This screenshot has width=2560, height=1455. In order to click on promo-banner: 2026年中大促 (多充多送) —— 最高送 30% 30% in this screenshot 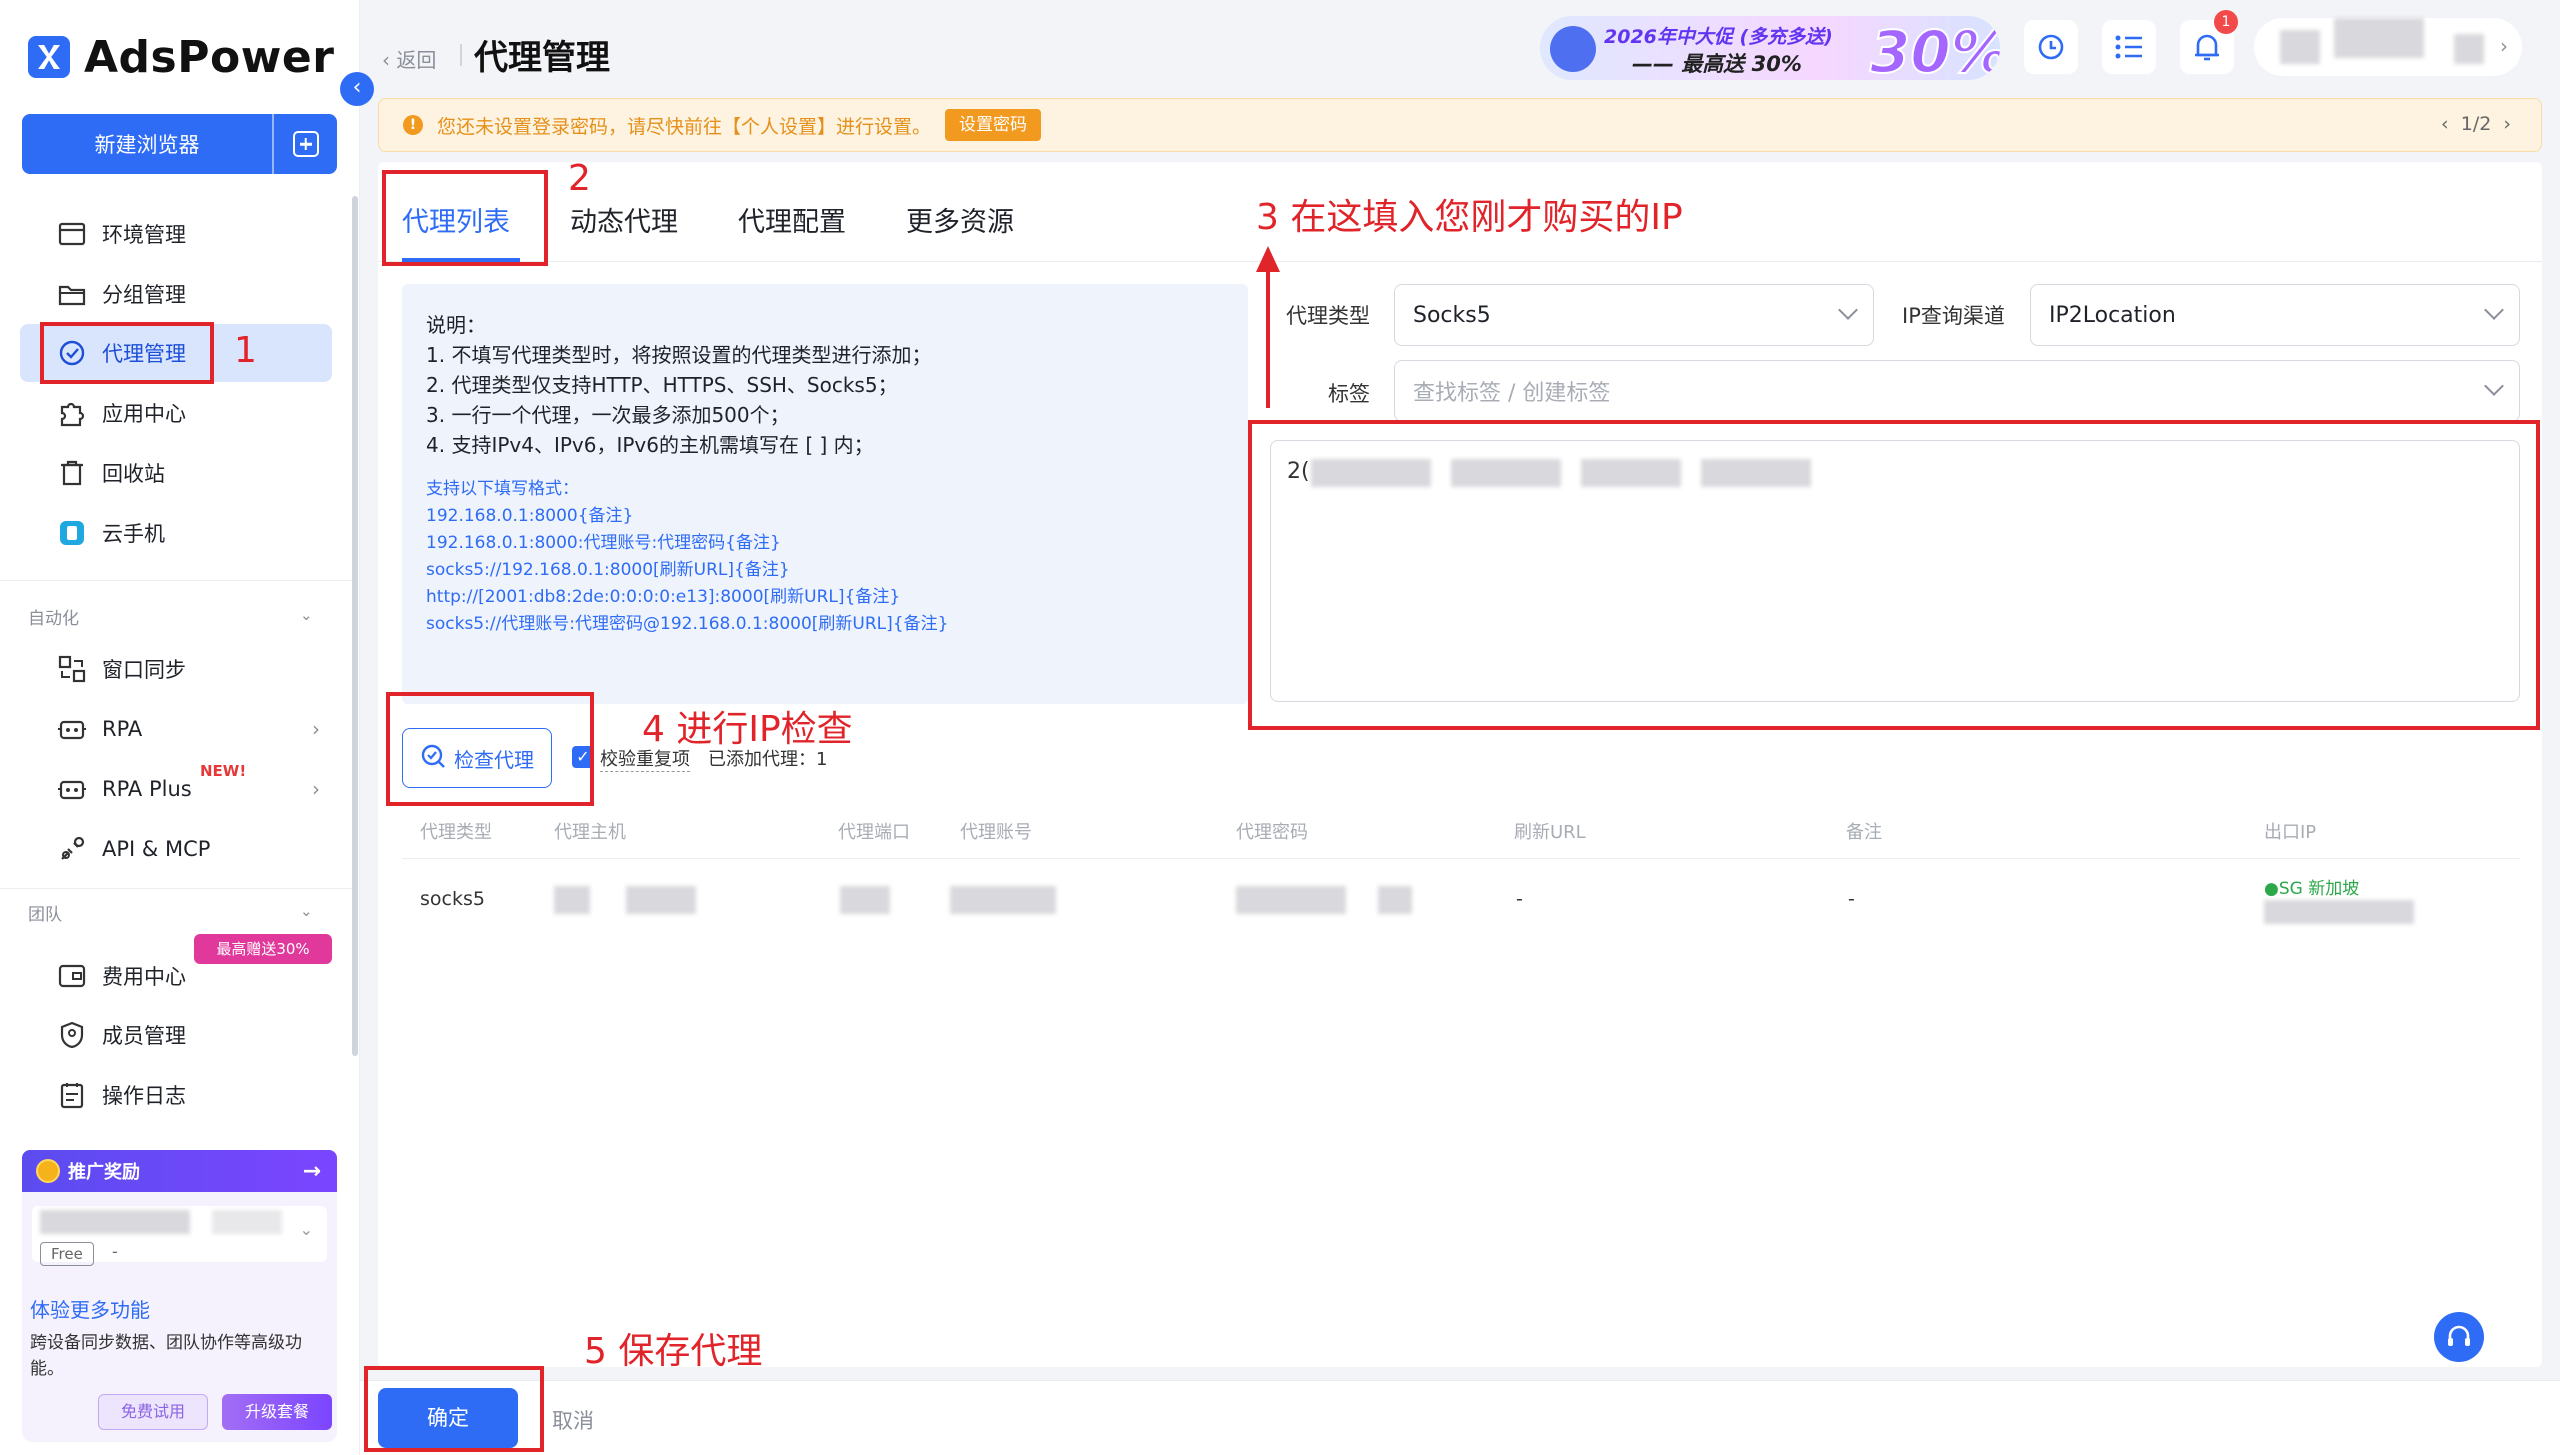, I will do `click(1770, 48)`.